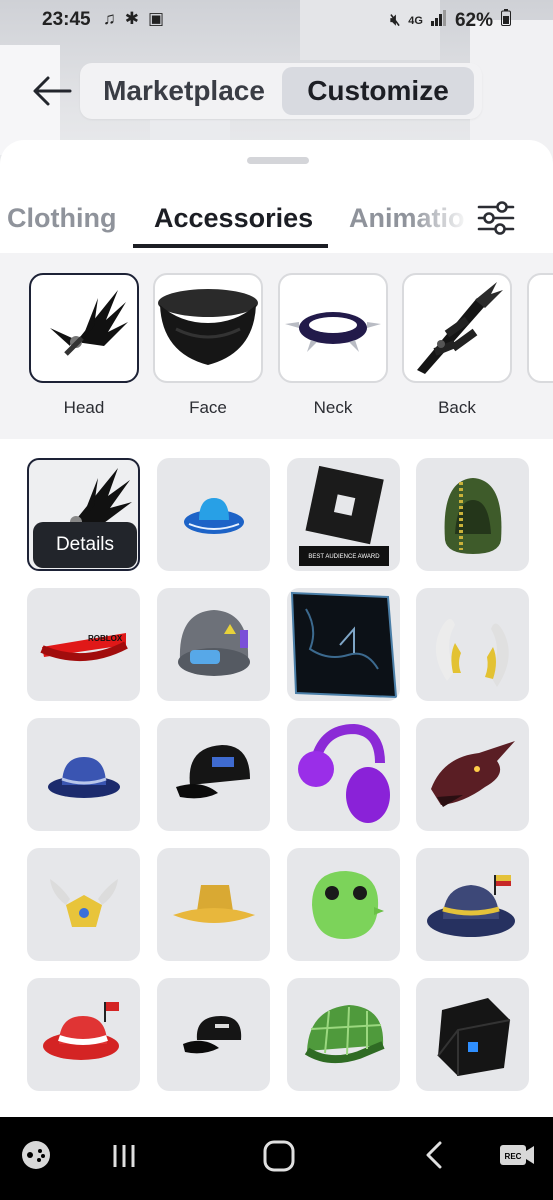 This screenshot has height=1200, width=553. I want to click on dragon-head-icon, so click(472, 773).